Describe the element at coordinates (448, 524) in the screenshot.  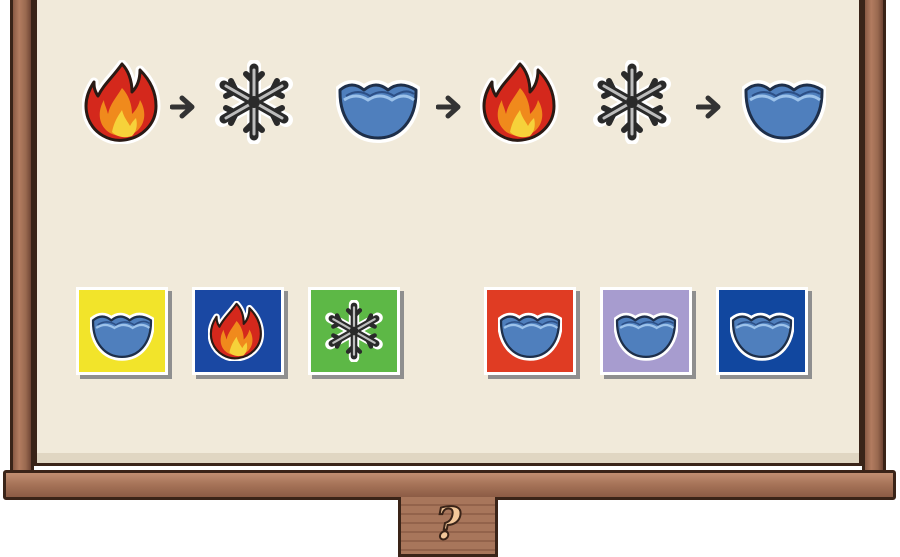
I see `question-mark-icon: ?` at that location.